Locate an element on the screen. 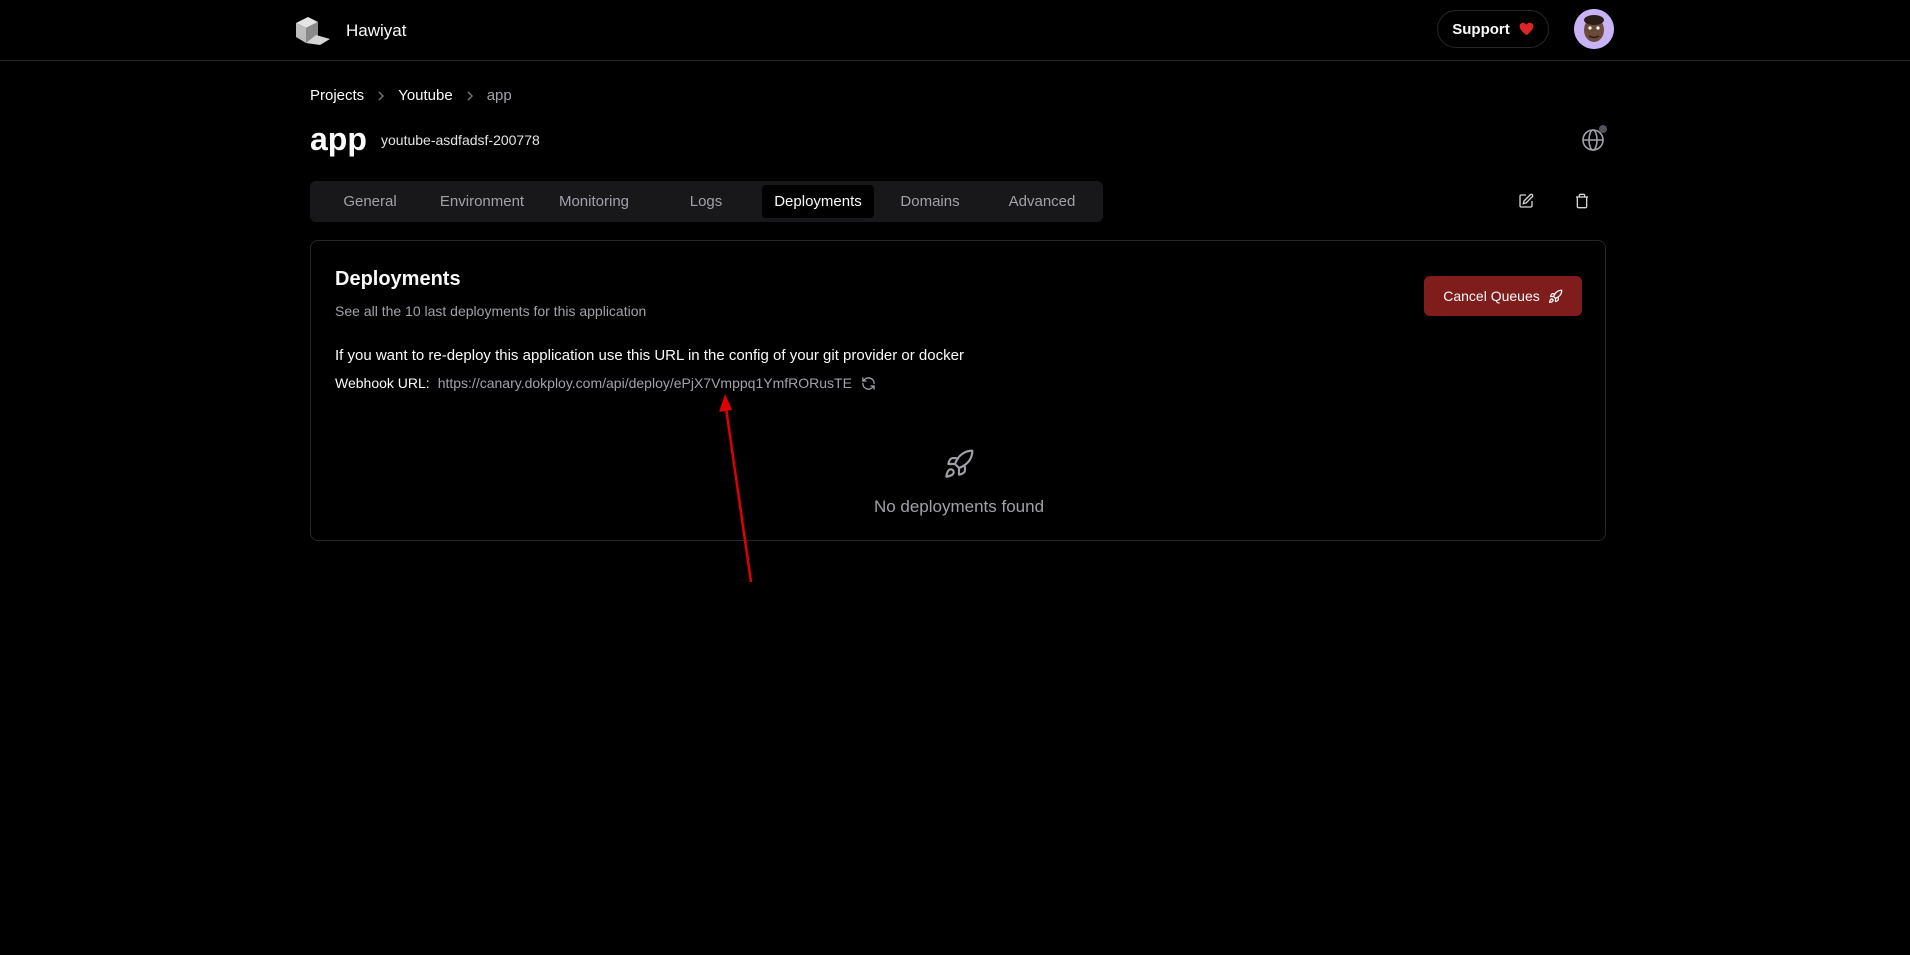 Image resolution: width=1910 pixels, height=955 pixels. webhook-label: Webhook URL: is located at coordinates (382, 383).